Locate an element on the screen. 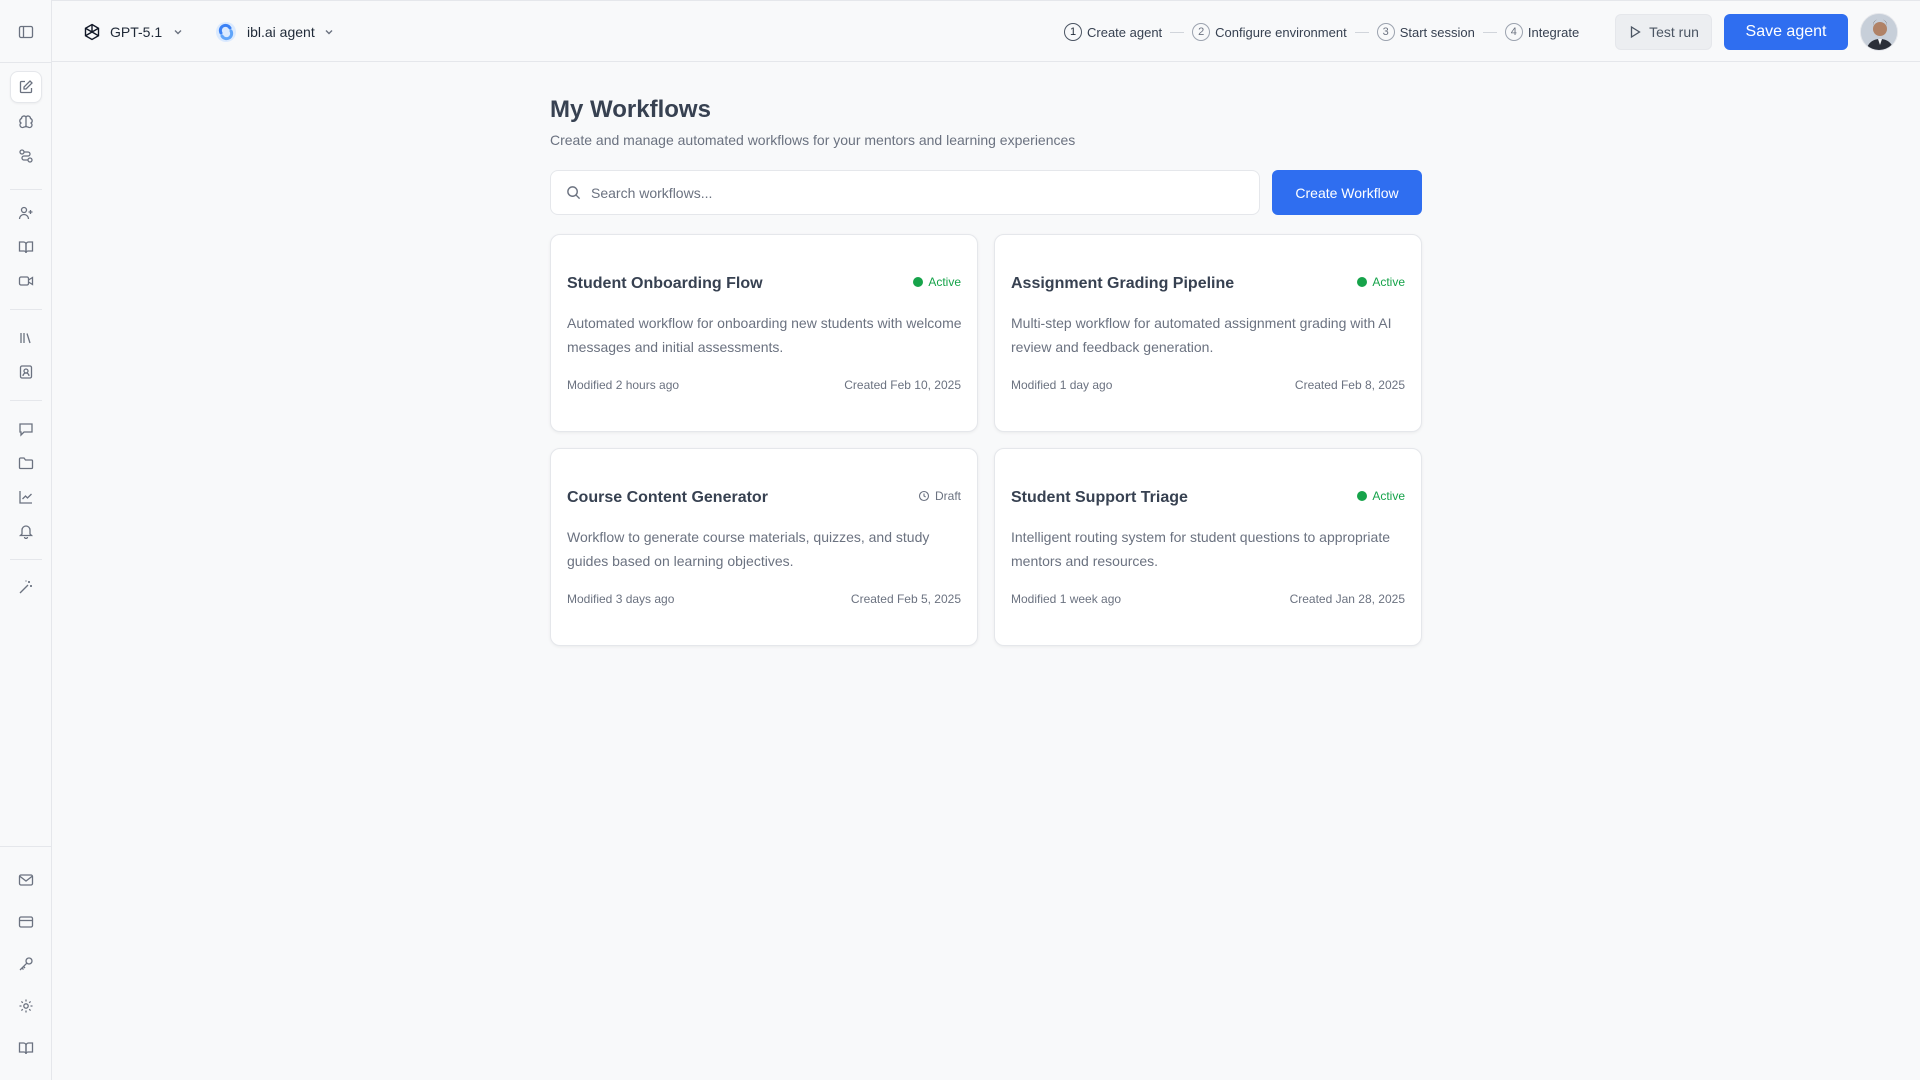 The image size is (1920, 1080). workflow-modified: Modified 1 day ago is located at coordinates (1062, 385).